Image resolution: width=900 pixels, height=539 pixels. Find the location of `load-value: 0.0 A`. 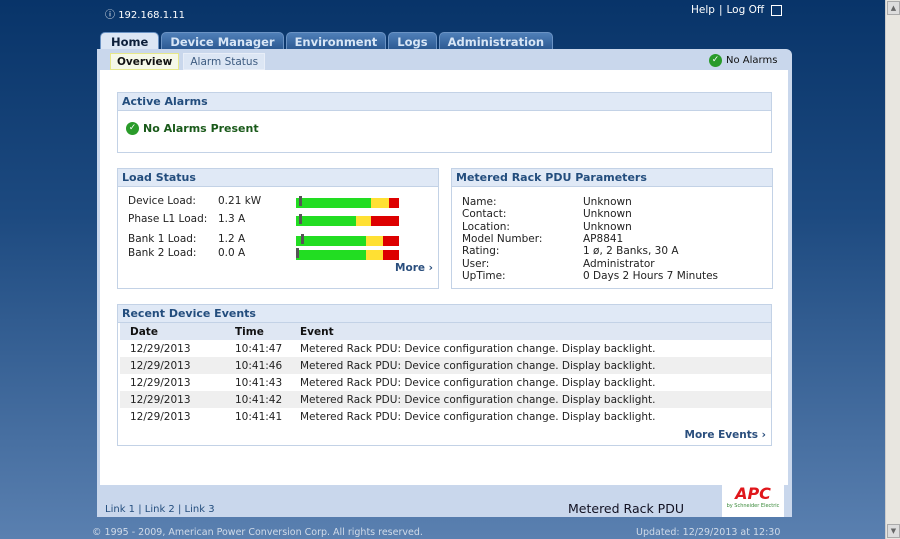

load-value: 0.0 A is located at coordinates (232, 253).